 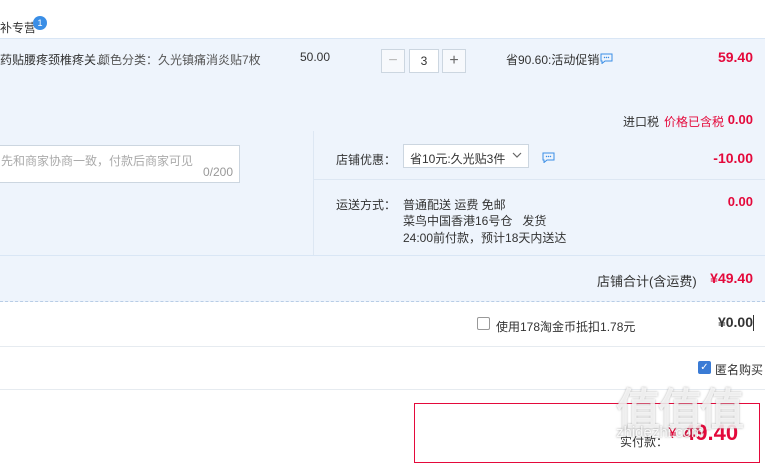 What do you see at coordinates (40, 23) in the screenshot?
I see `wangwang-chat-icon: 1` at bounding box center [40, 23].